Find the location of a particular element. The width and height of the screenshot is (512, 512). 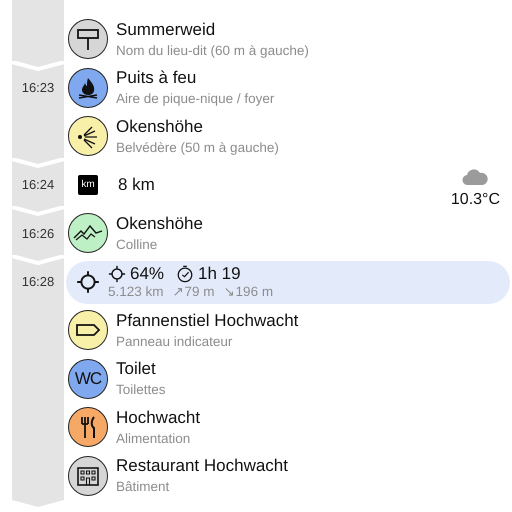

poi-type: Aire de pique-nique / foyer is located at coordinates (195, 99).